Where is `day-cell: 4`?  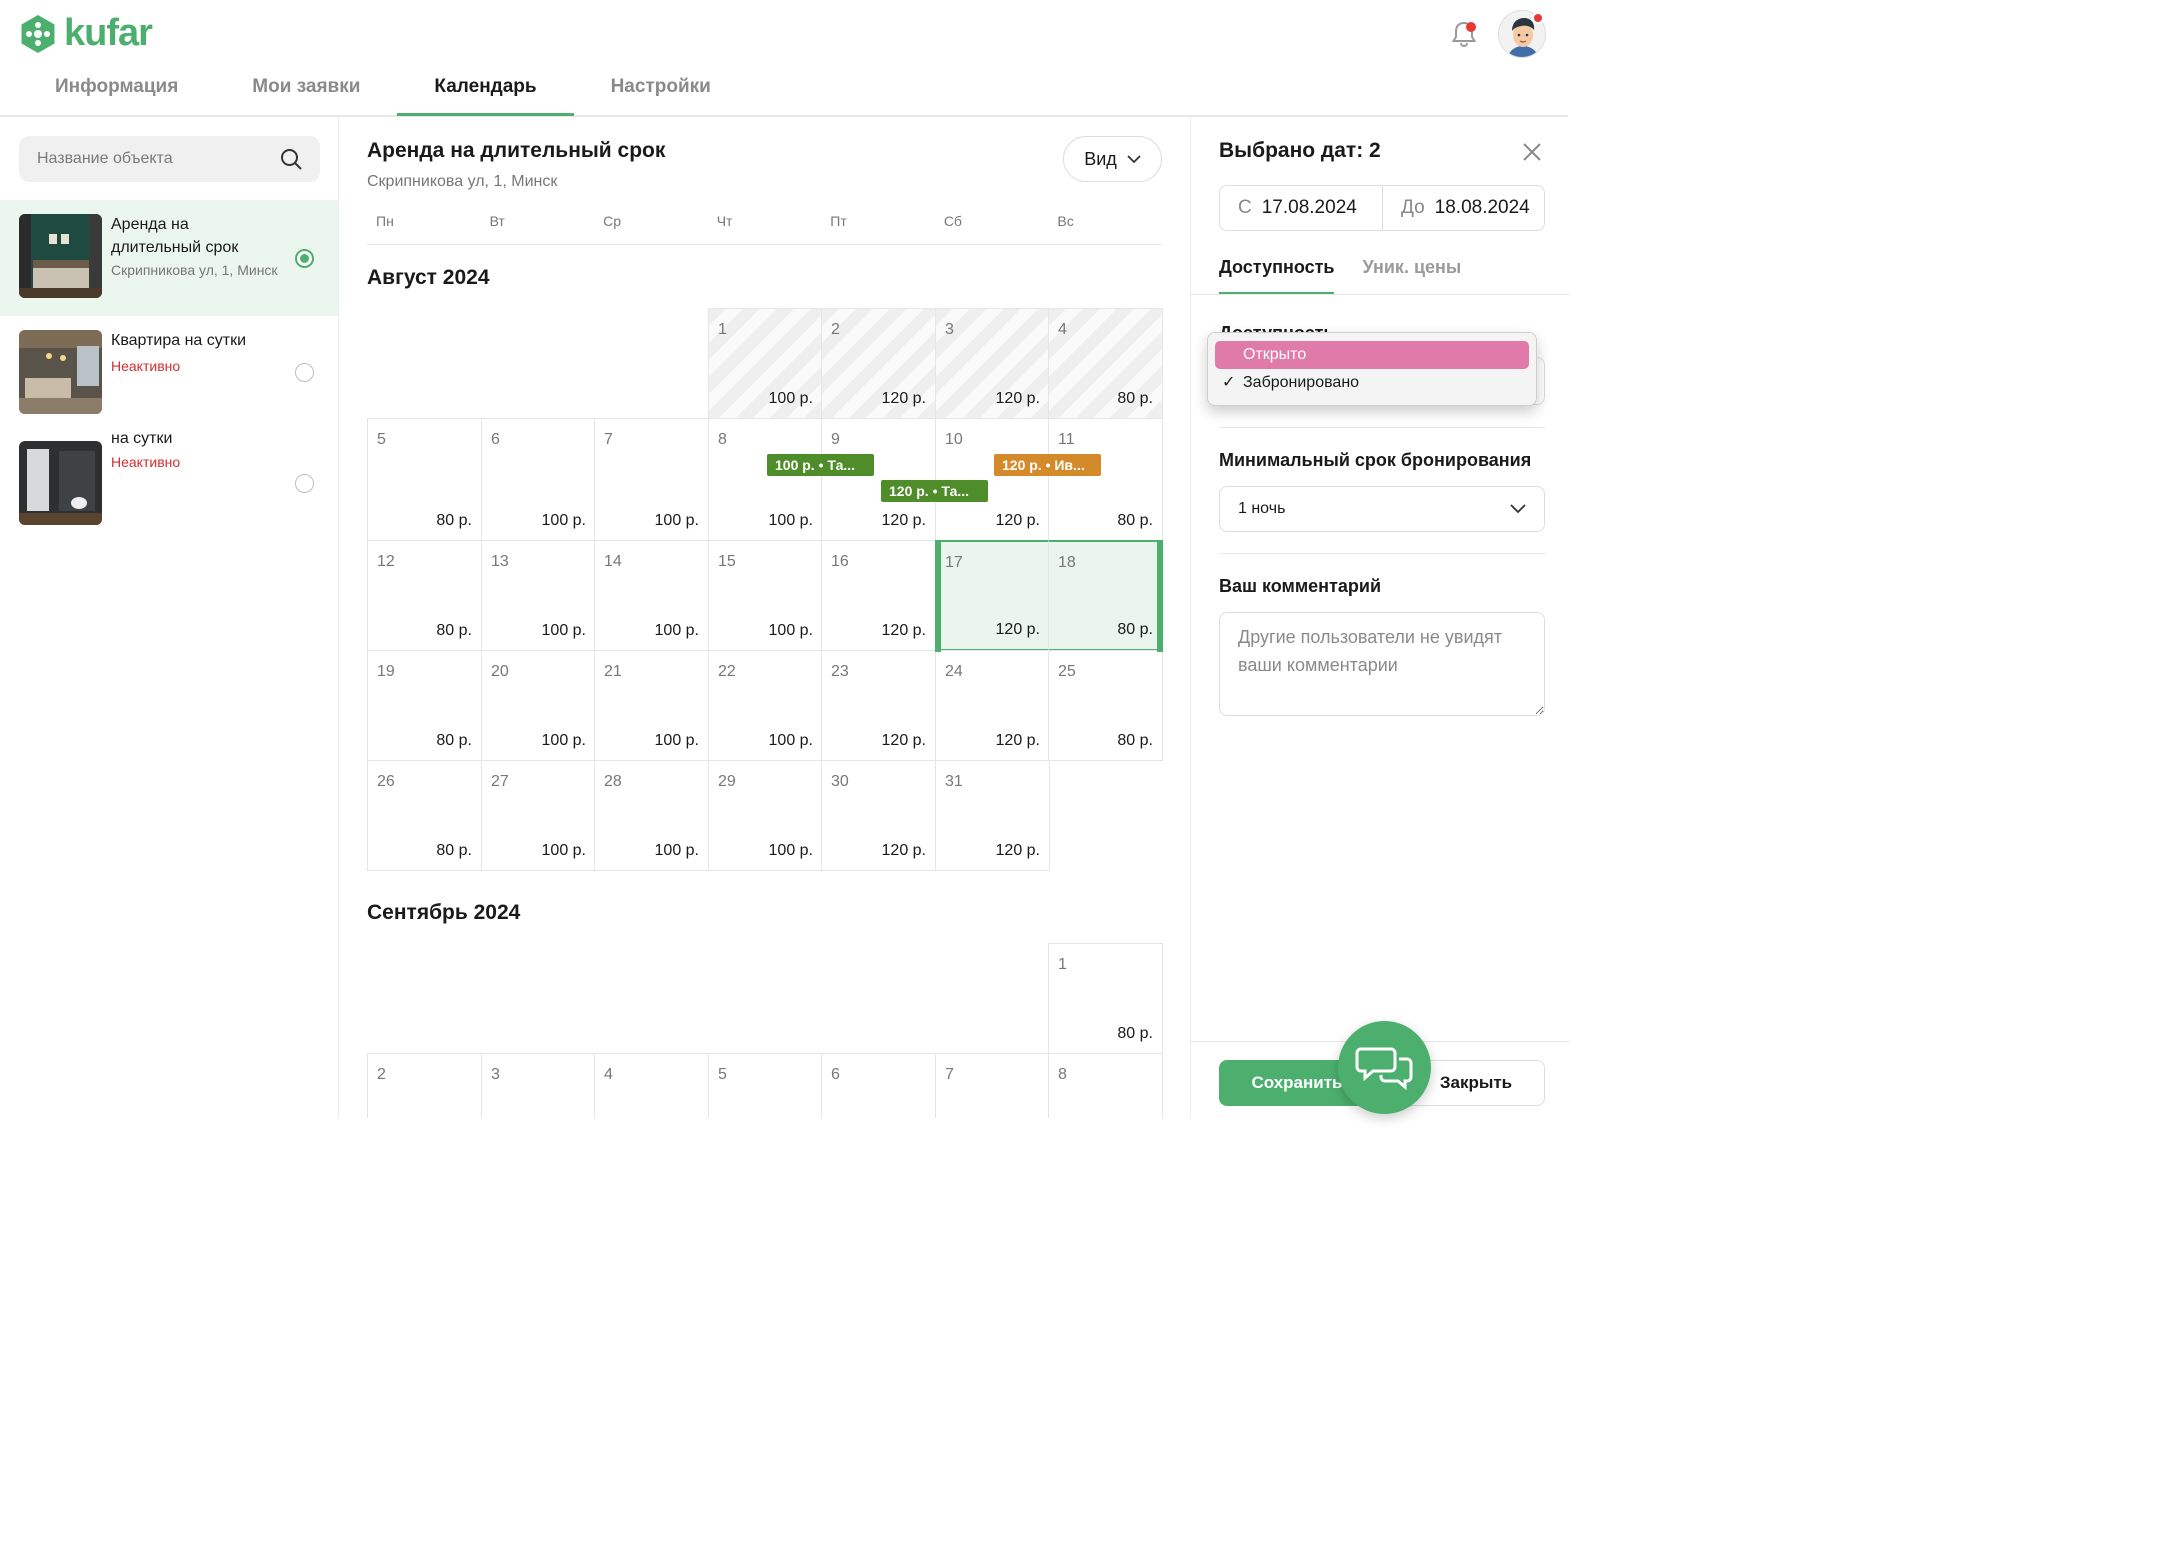
day-cell: 4 is located at coordinates (651, 1085).